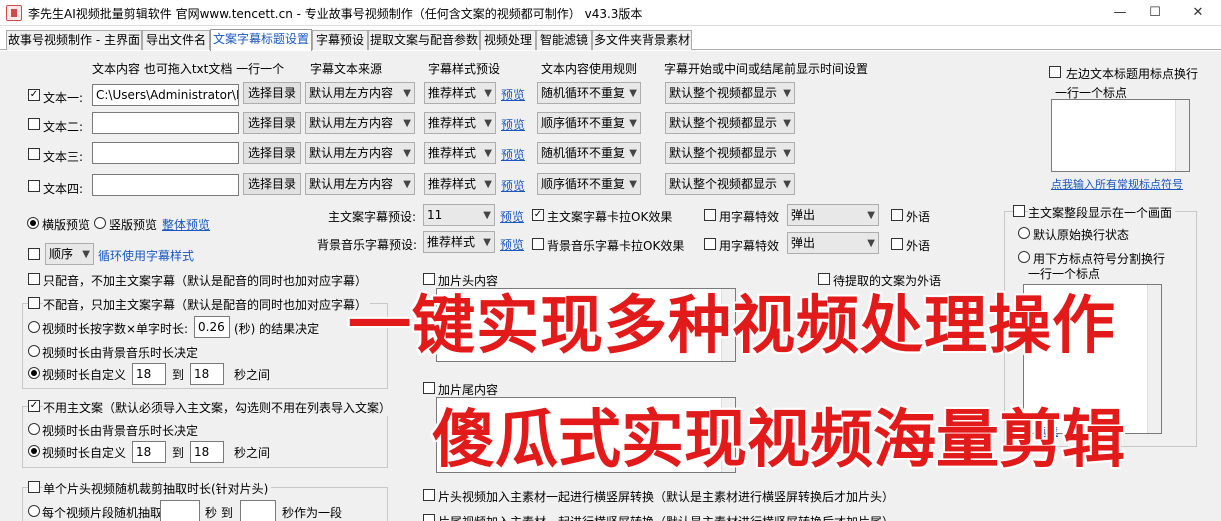 This screenshot has width=1221, height=521. I want to click on text2-select-dir-button: 选择目录, so click(272, 123).